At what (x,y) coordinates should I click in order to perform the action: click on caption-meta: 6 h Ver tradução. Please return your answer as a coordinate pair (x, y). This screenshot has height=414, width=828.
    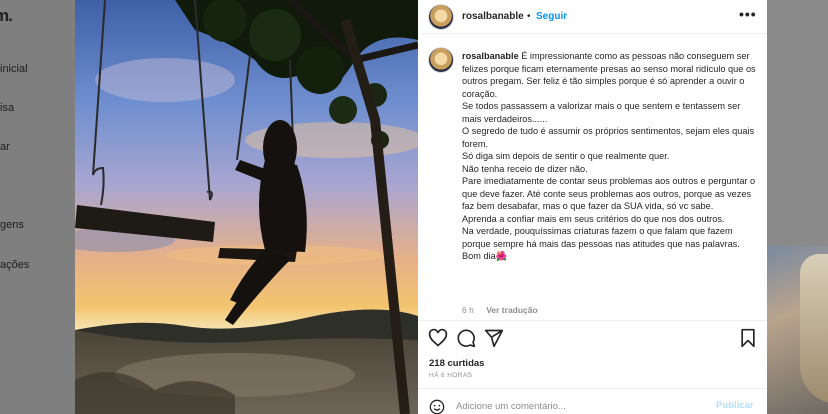
    Looking at the image, I should click on (500, 310).